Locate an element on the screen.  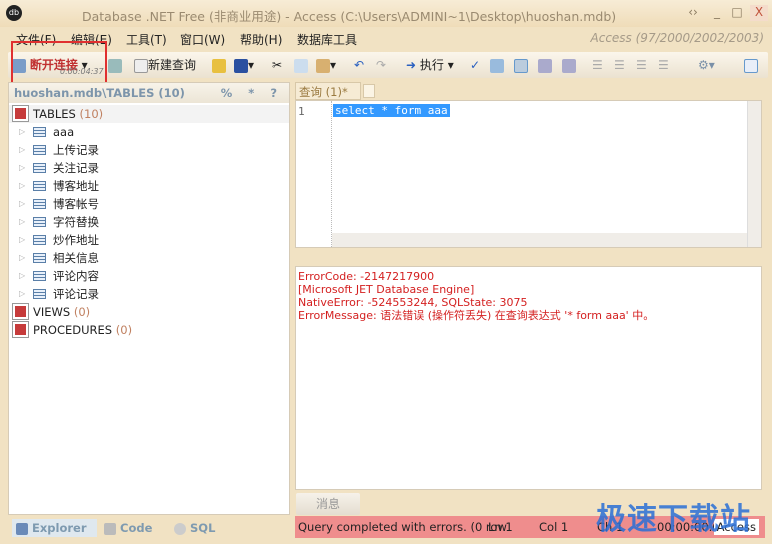
tab-messages: 消息 is located at coordinates (328, 504).